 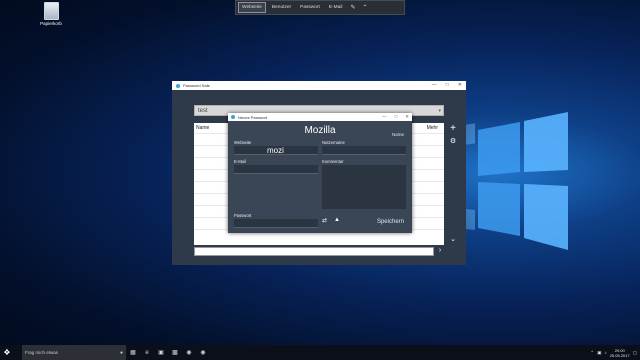 What do you see at coordinates (243, 142) in the screenshot?
I see `website-label: Webseite` at bounding box center [243, 142].